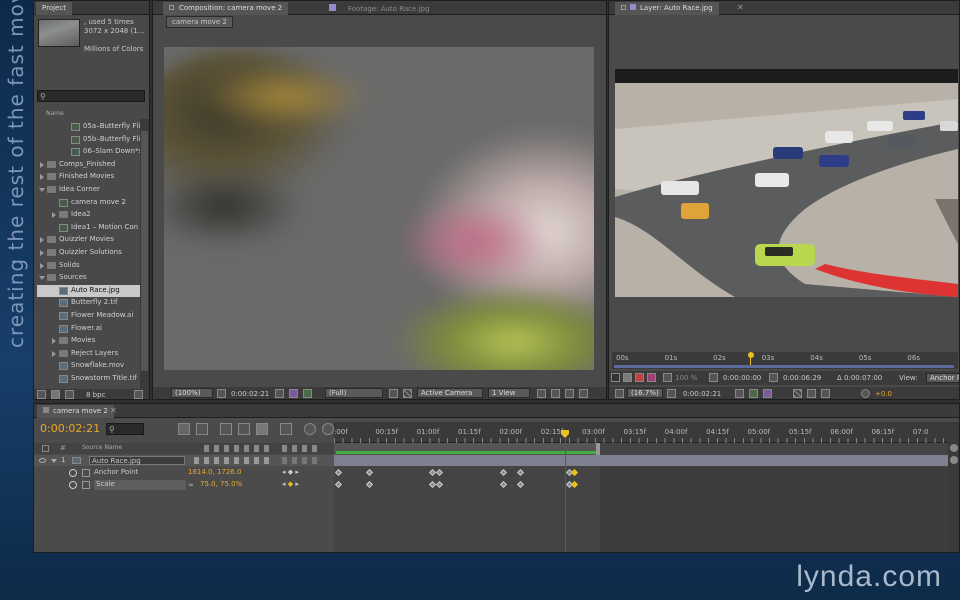 The image size is (960, 600). Describe the element at coordinates (569, 393) in the screenshot. I see `timeline-icon` at that location.